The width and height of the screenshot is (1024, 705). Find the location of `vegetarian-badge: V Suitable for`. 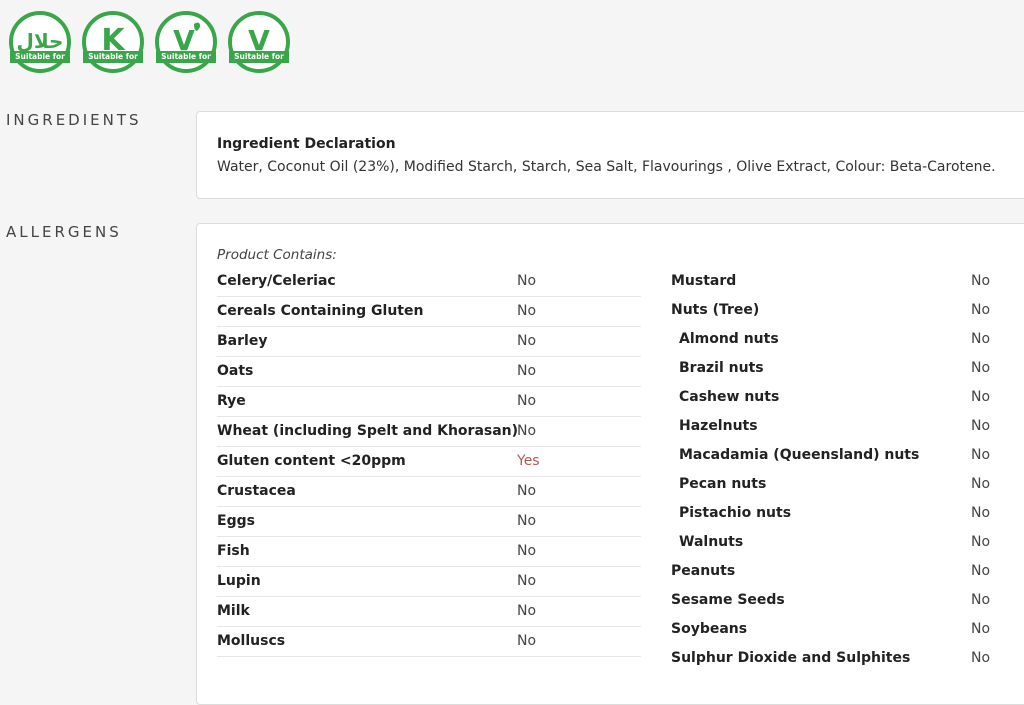

vegetarian-badge: V Suitable for is located at coordinates (186, 42).